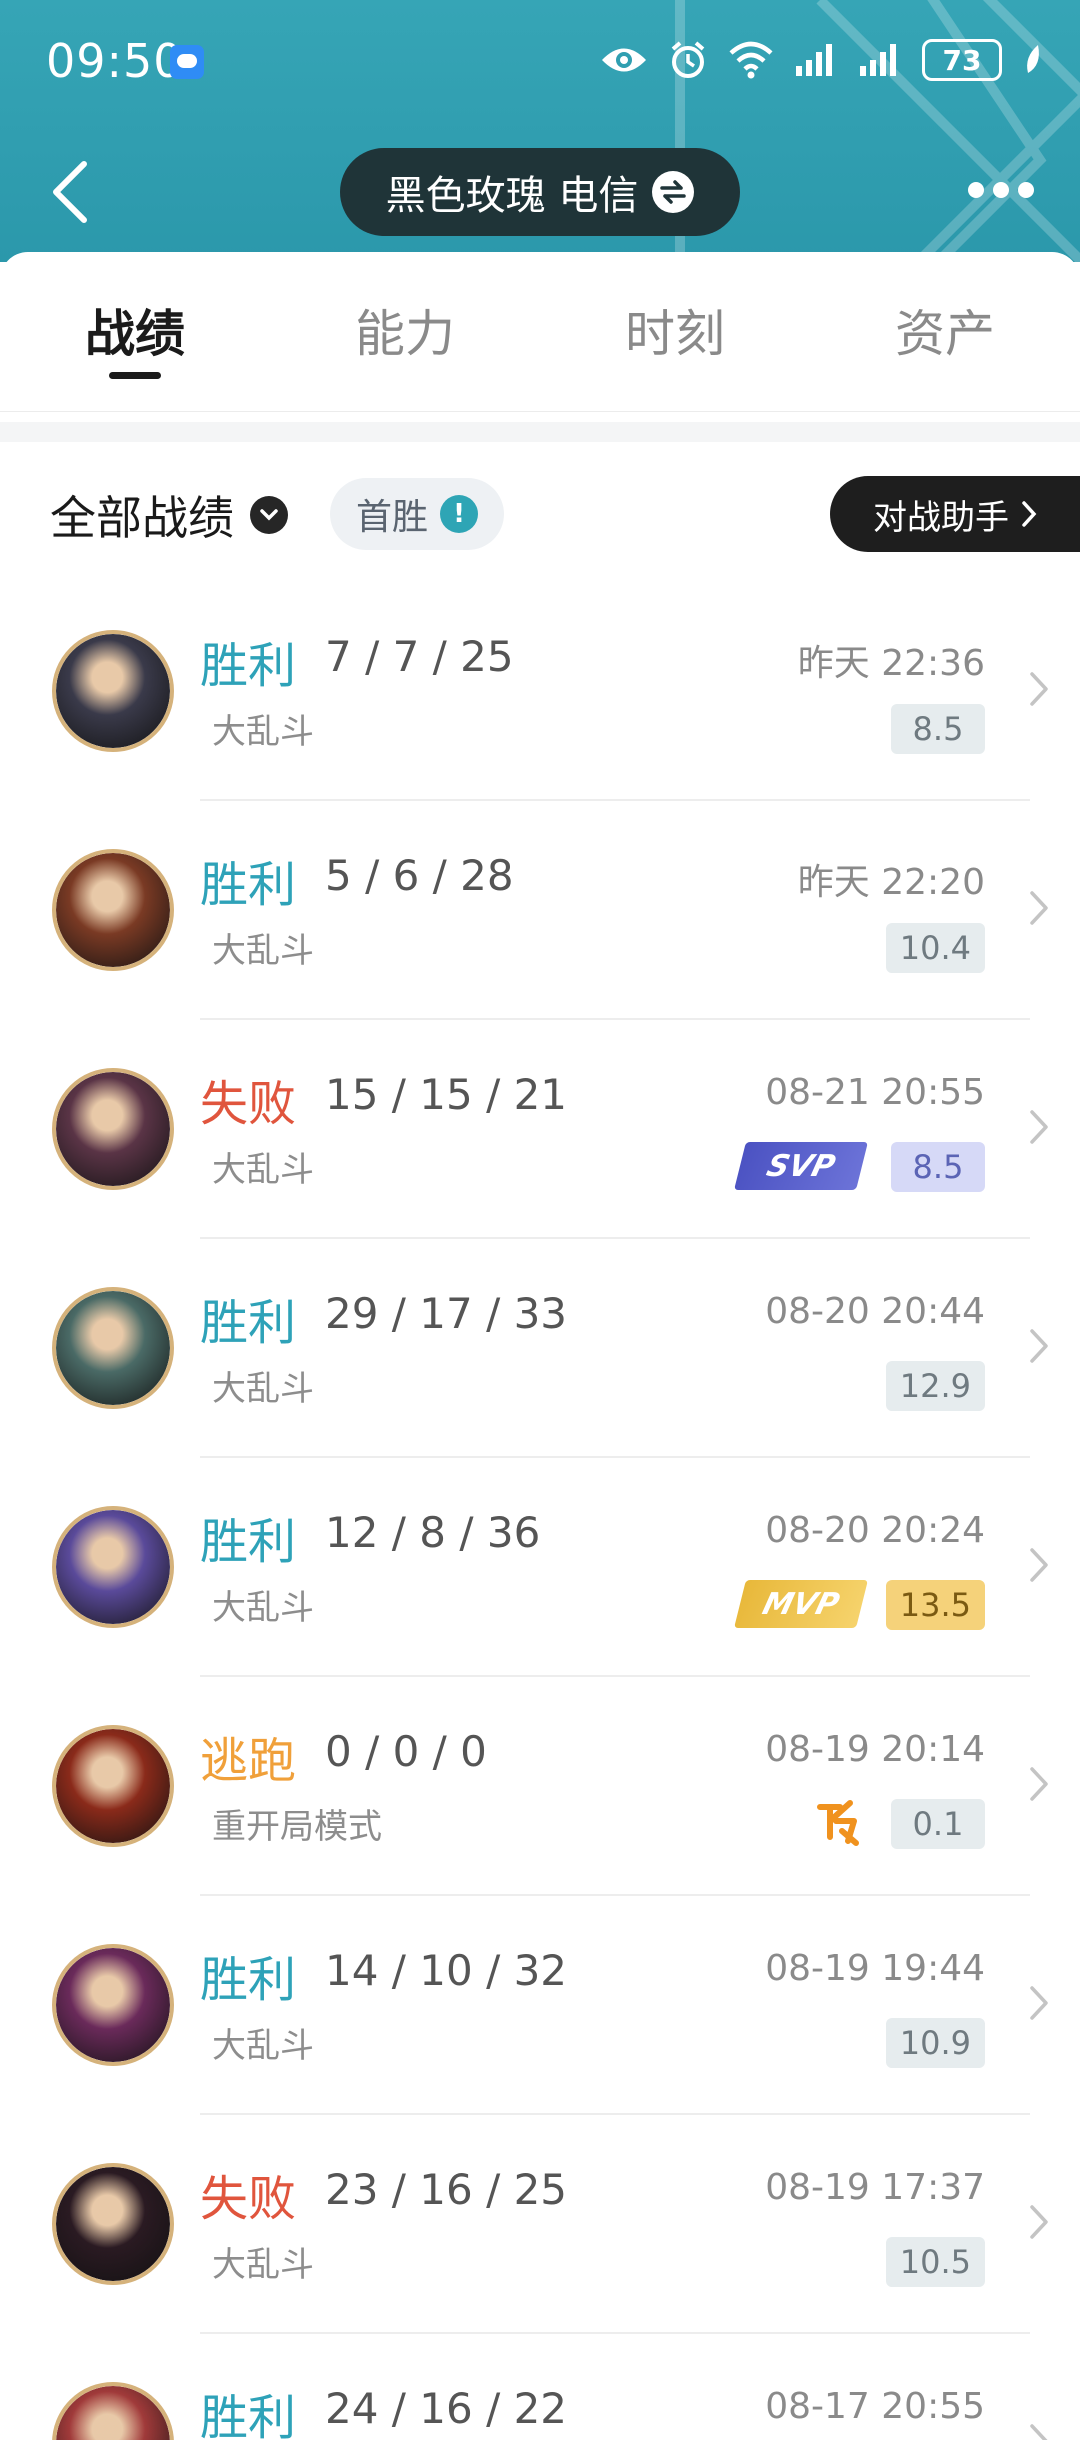  What do you see at coordinates (419, 656) in the screenshot?
I see `kda-value: 7 / 7 / 25` at bounding box center [419, 656].